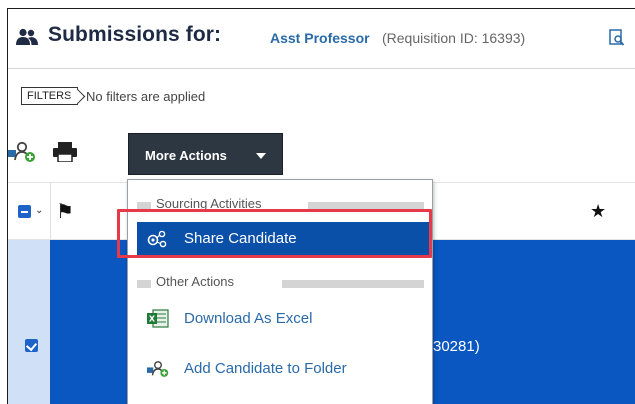  What do you see at coordinates (598, 211) in the screenshot?
I see `star-icon: ★` at bounding box center [598, 211].